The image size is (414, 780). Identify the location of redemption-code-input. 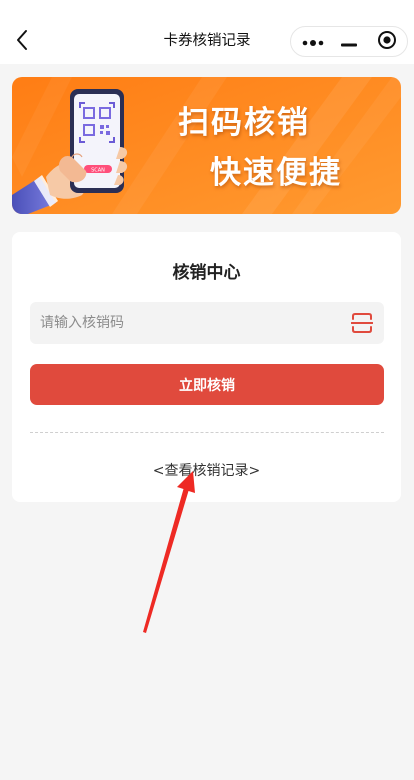
(180, 323).